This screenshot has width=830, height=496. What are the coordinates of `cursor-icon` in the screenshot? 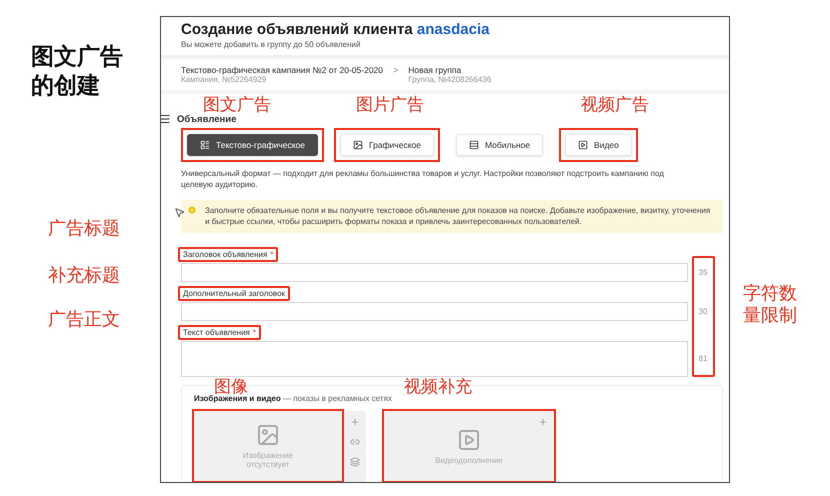 It's located at (179, 212).